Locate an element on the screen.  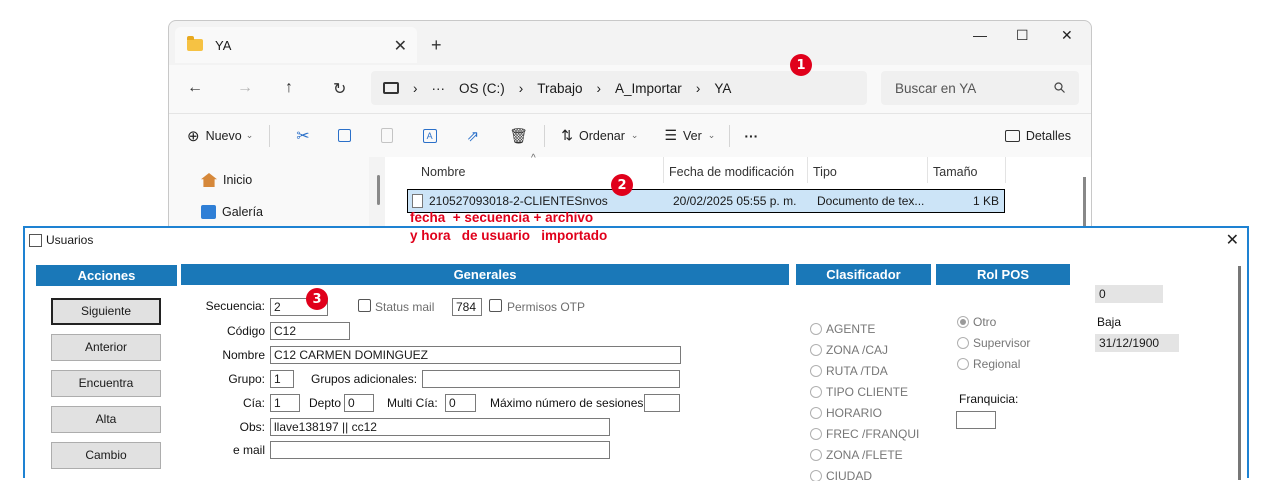
rename-icon: A is located at coordinates (429, 135).